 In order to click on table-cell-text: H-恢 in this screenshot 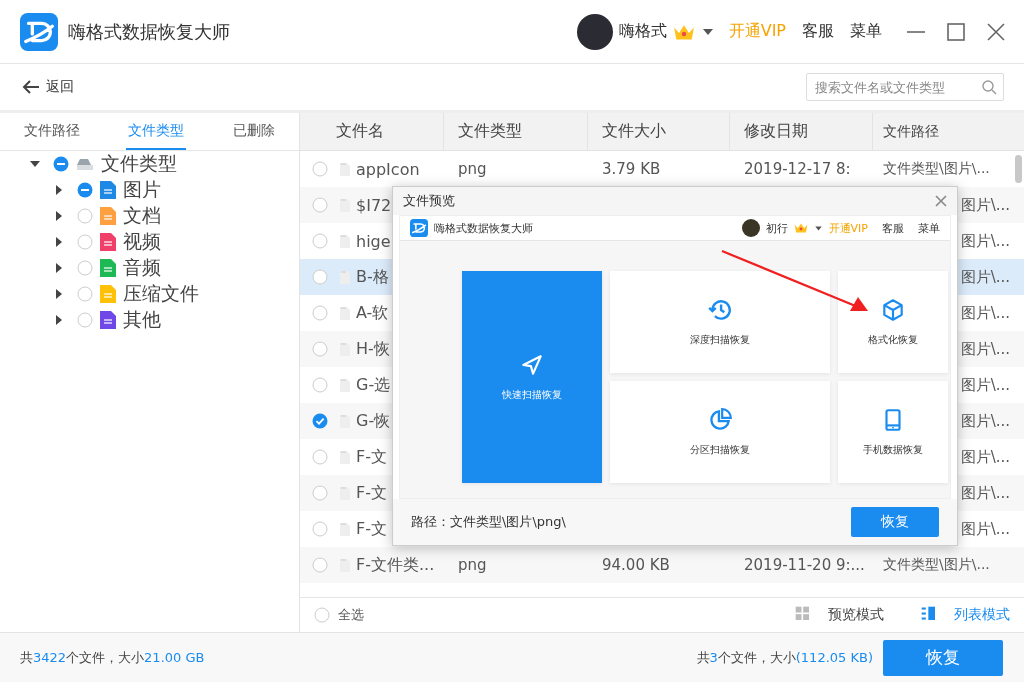, I will do `click(372, 349)`.